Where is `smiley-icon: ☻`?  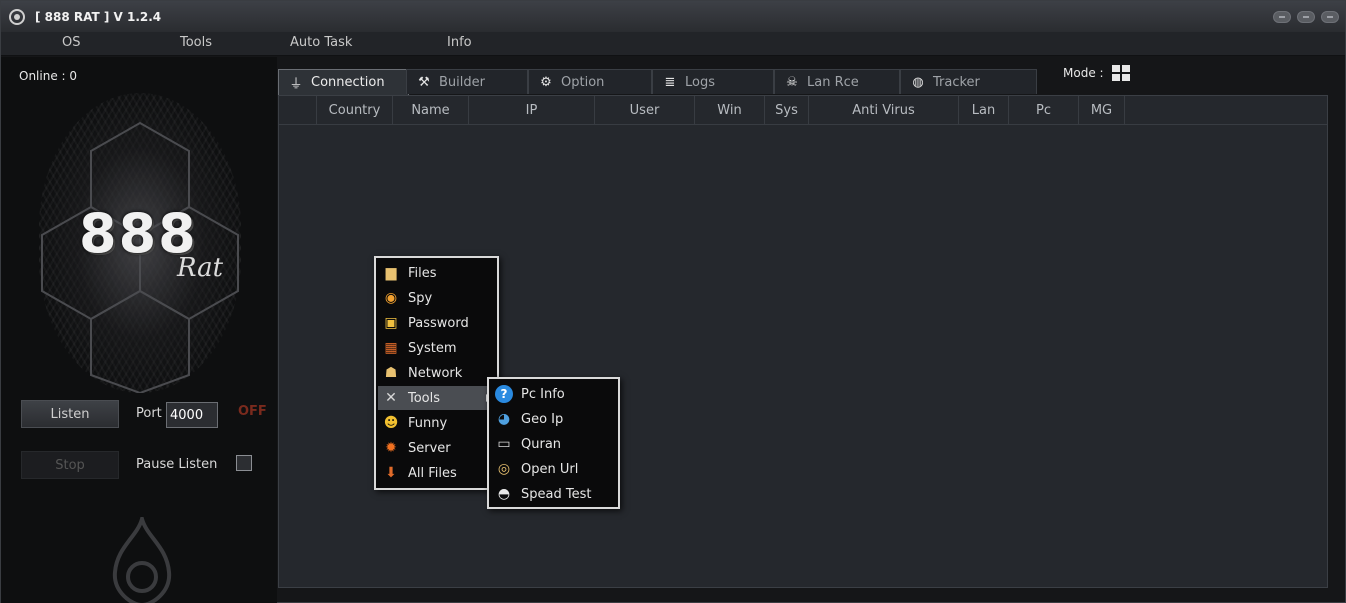
smiley-icon: ☻ is located at coordinates (391, 423).